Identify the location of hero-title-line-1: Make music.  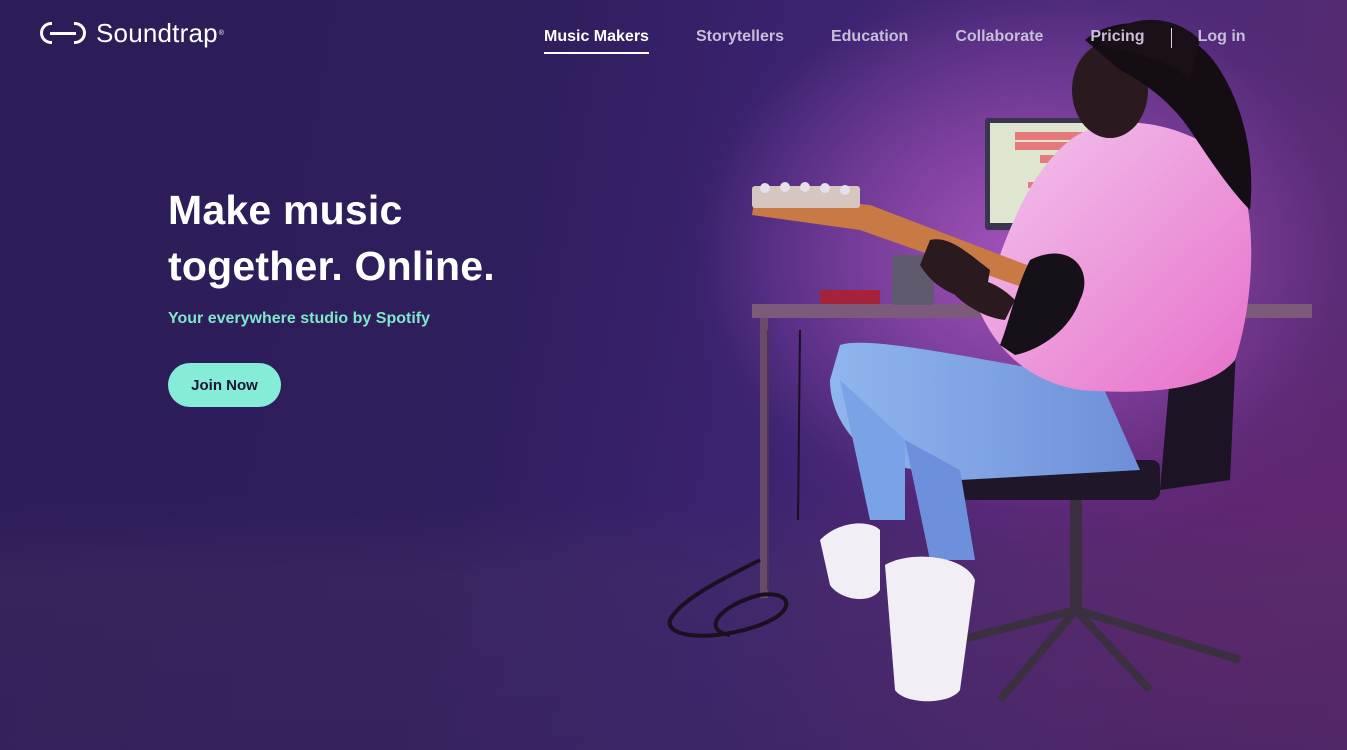
(285, 210).